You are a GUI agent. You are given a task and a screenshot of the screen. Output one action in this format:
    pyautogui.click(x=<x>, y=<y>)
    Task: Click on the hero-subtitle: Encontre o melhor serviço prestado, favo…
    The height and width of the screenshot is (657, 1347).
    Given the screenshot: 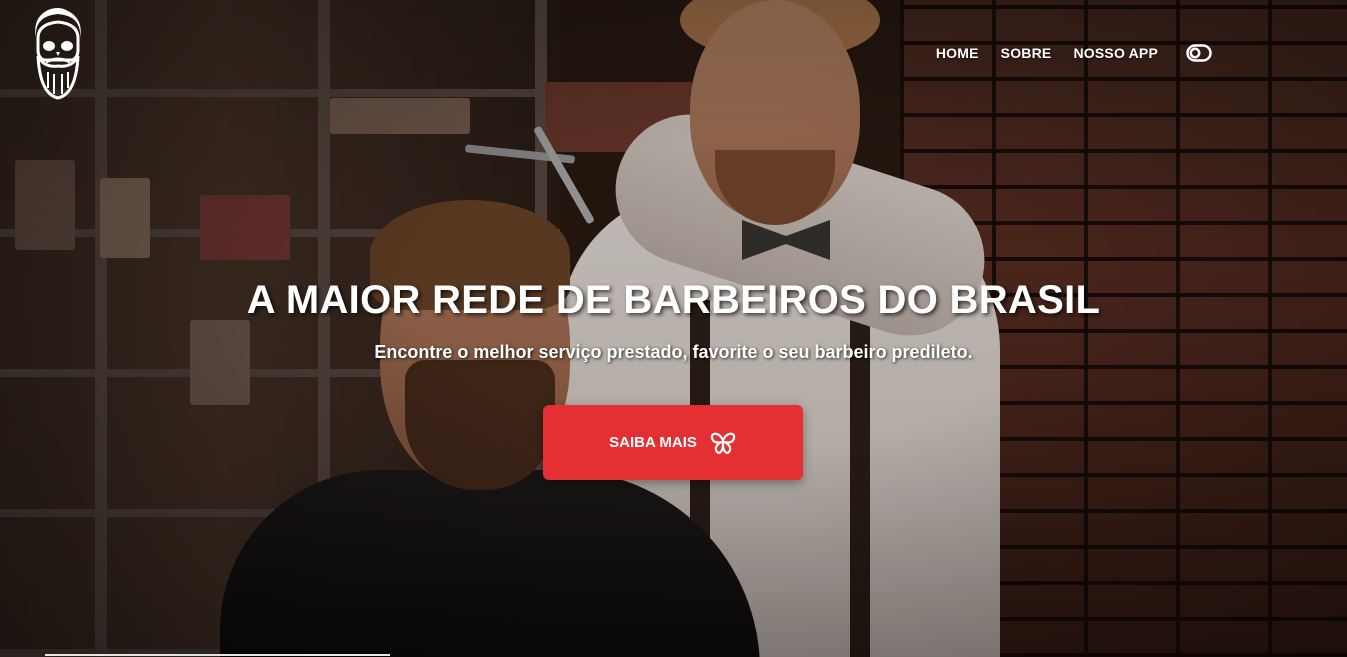 What is the action you would take?
    pyautogui.click(x=673, y=352)
    